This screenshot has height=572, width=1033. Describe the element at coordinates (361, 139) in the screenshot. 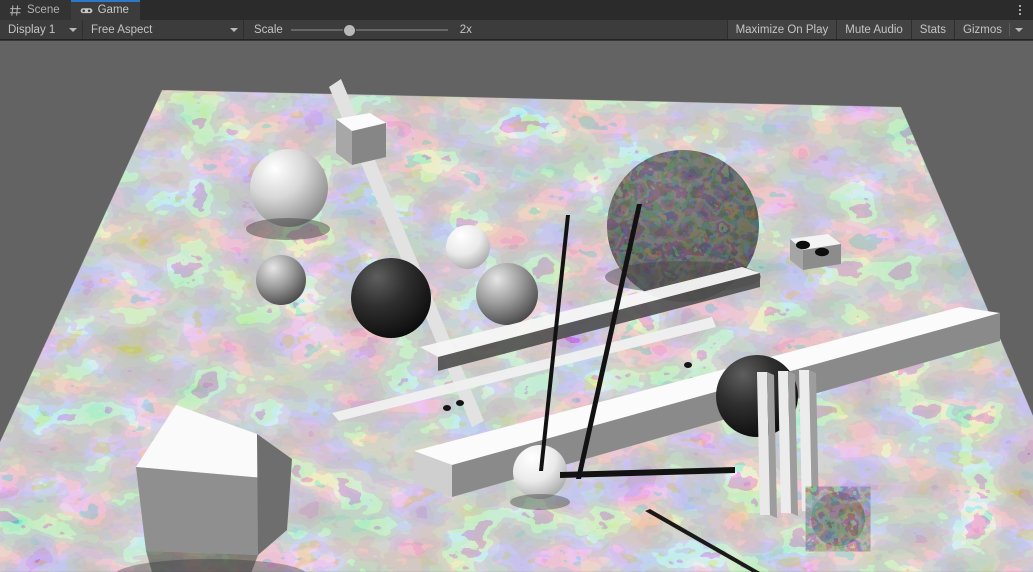

I see `cube-small-top` at that location.